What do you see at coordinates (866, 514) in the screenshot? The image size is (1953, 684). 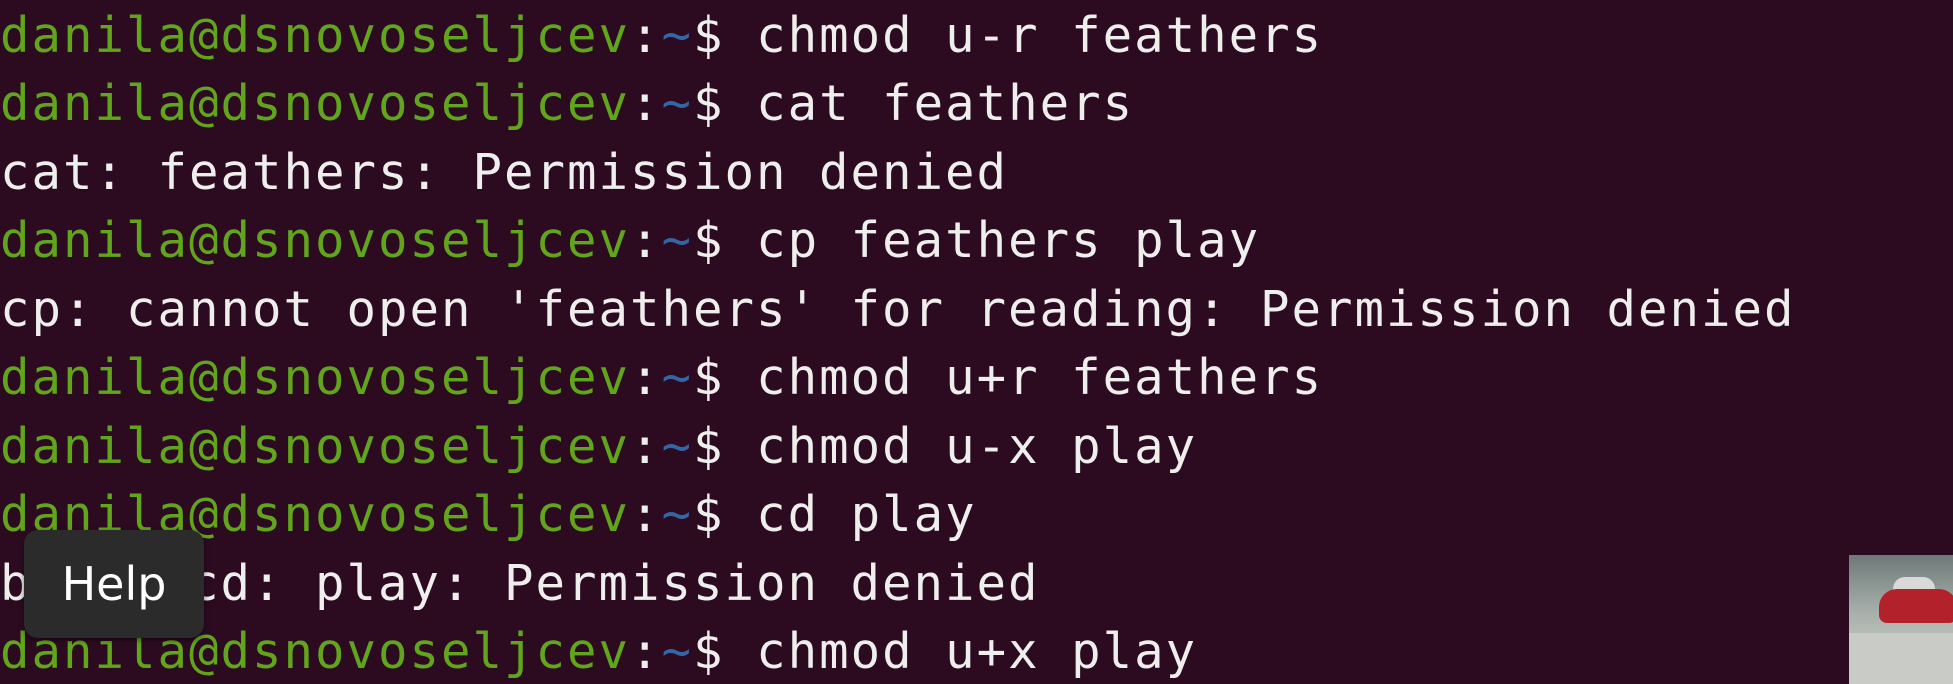 I see `command-text: cd play` at bounding box center [866, 514].